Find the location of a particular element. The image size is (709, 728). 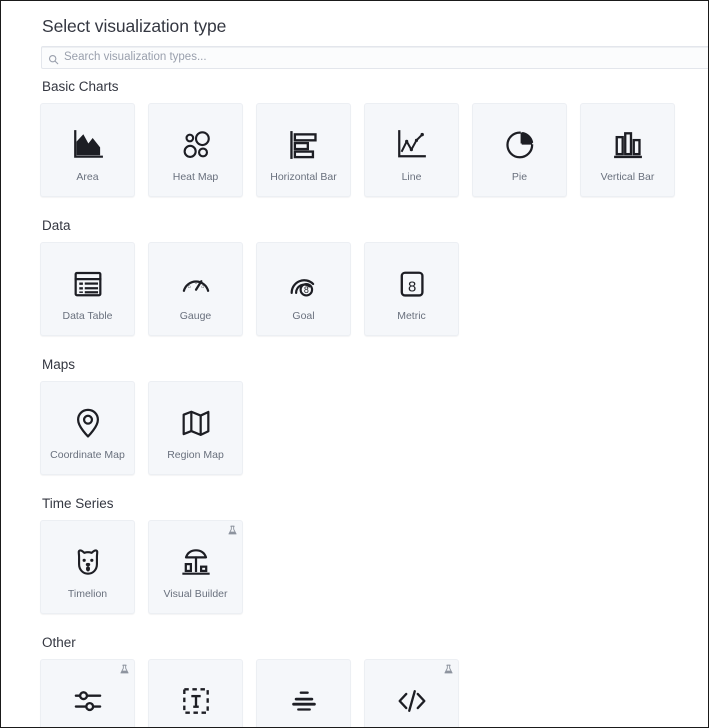

card-grid: ControlsMarkdownTag CloudVega is located at coordinates (374, 693).